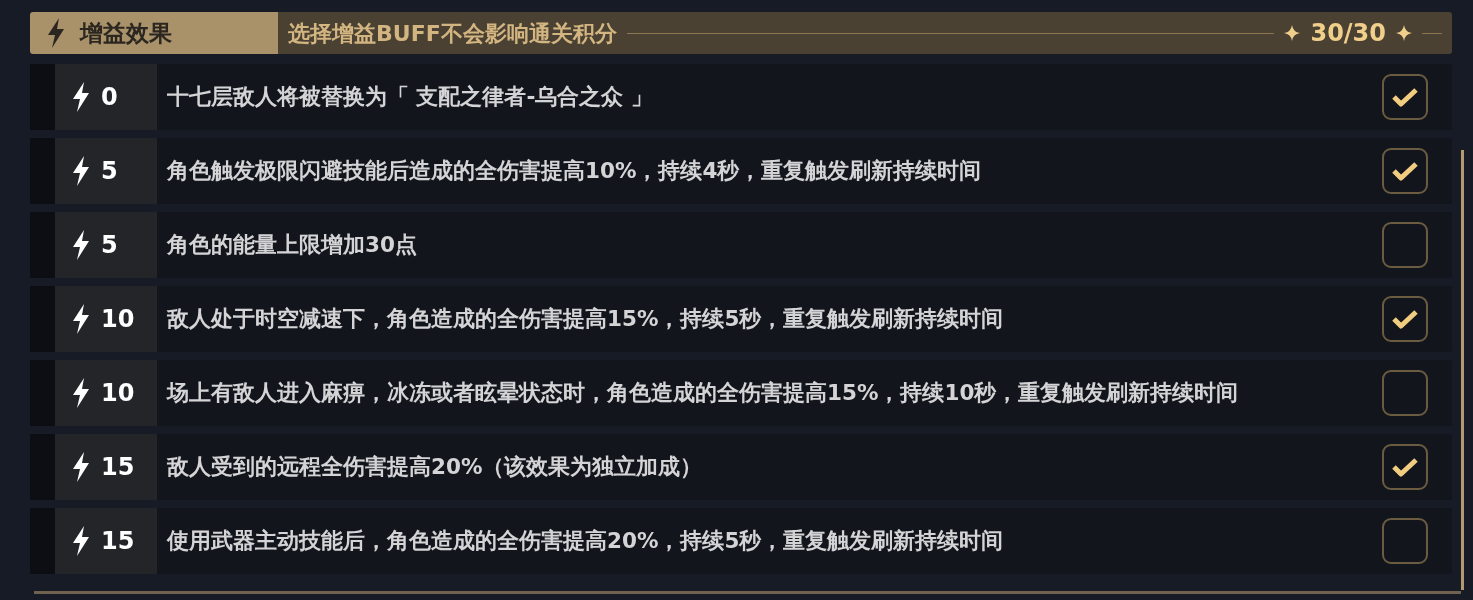 Image resolution: width=1473 pixels, height=600 pixels. I want to click on buff-row: 5 角色的能量上限增加30点, so click(741, 245).